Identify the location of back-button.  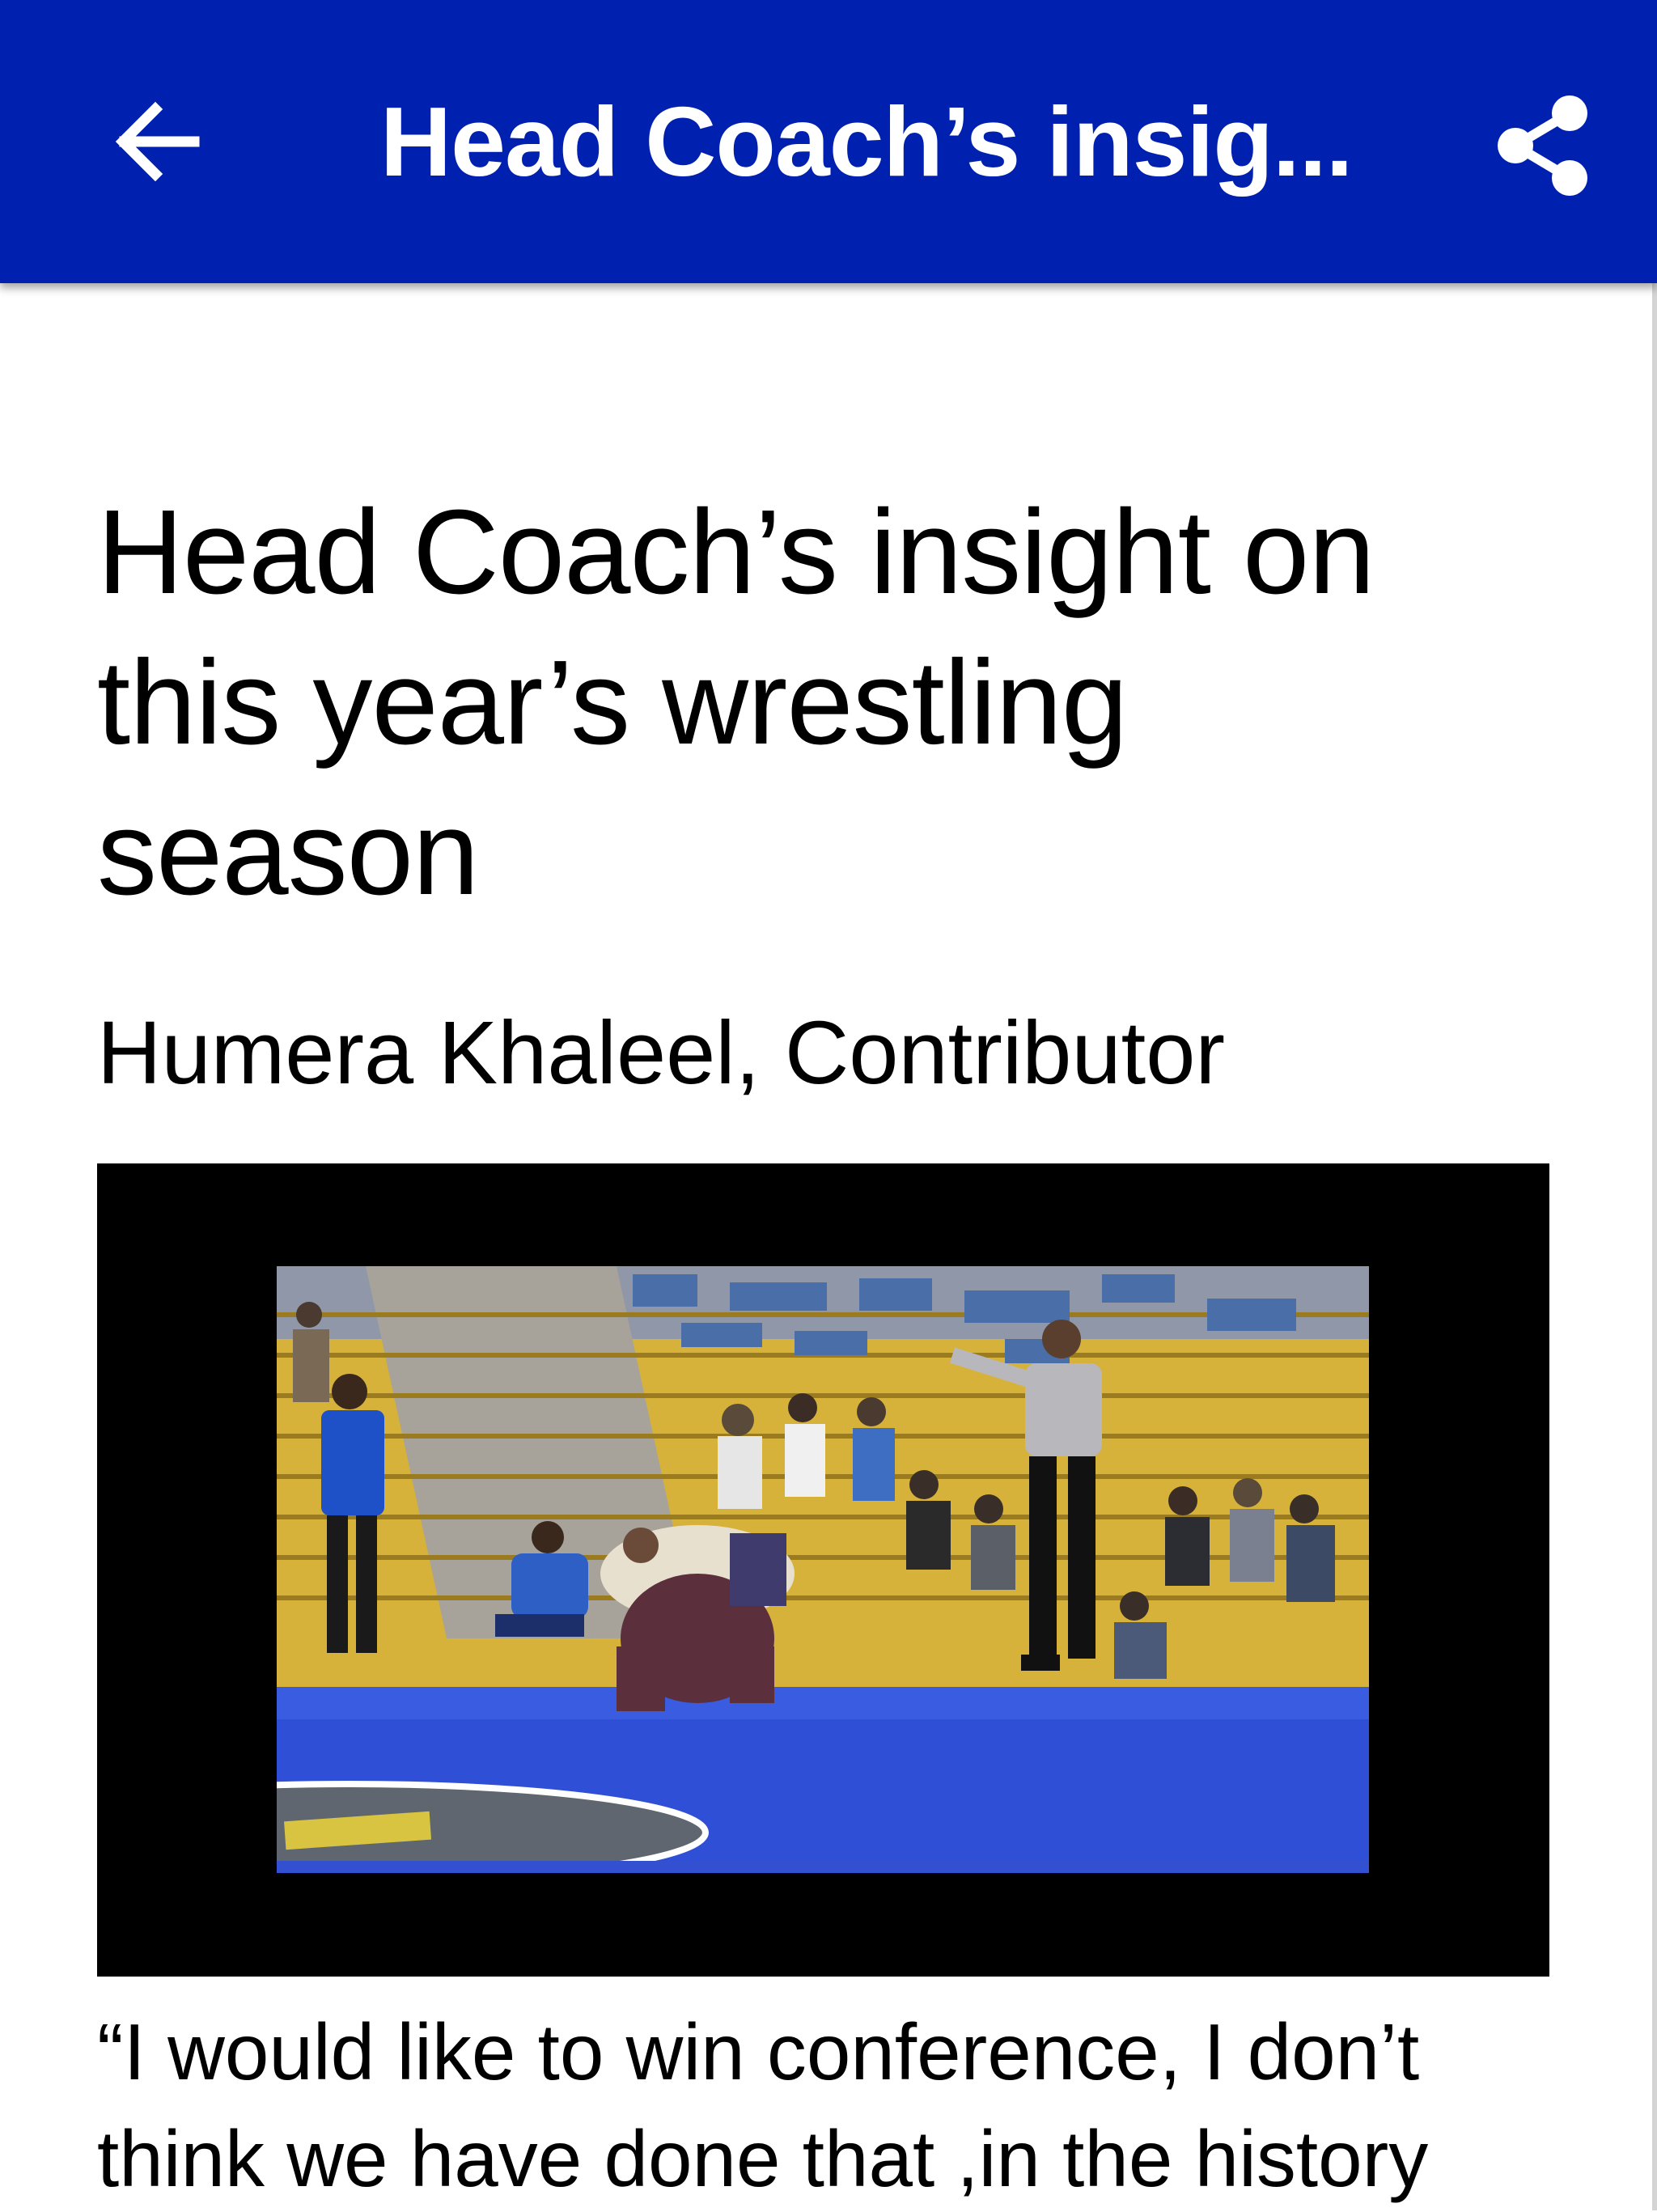
(157, 141).